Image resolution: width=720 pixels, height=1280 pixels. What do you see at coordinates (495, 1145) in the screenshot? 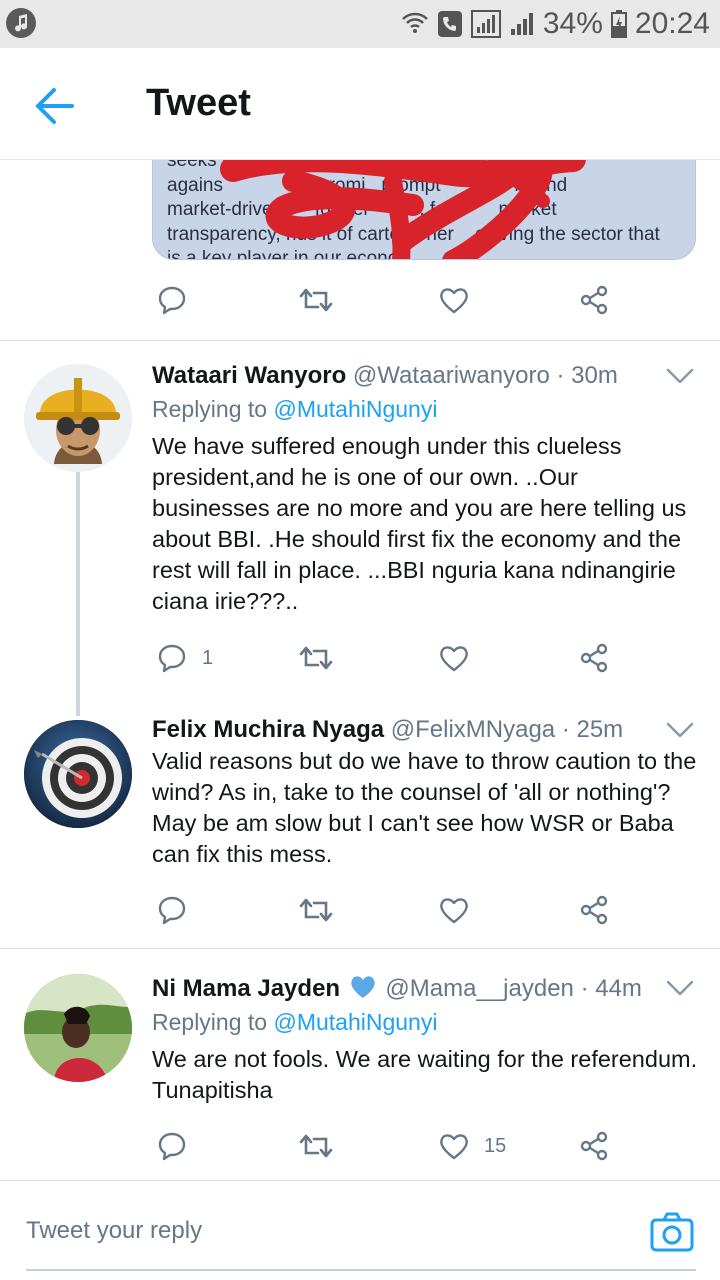
I see `like-count: 15` at bounding box center [495, 1145].